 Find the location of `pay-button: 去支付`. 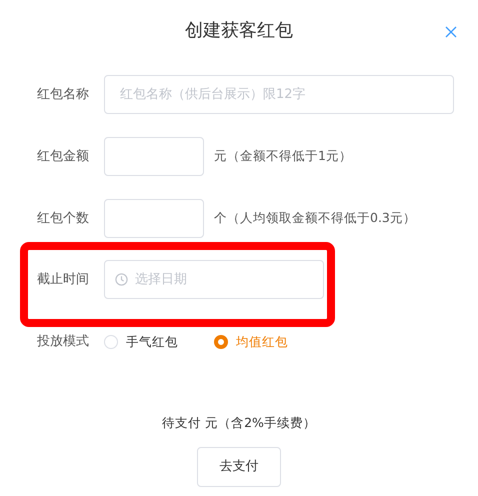

pay-button: 去支付 is located at coordinates (239, 466).